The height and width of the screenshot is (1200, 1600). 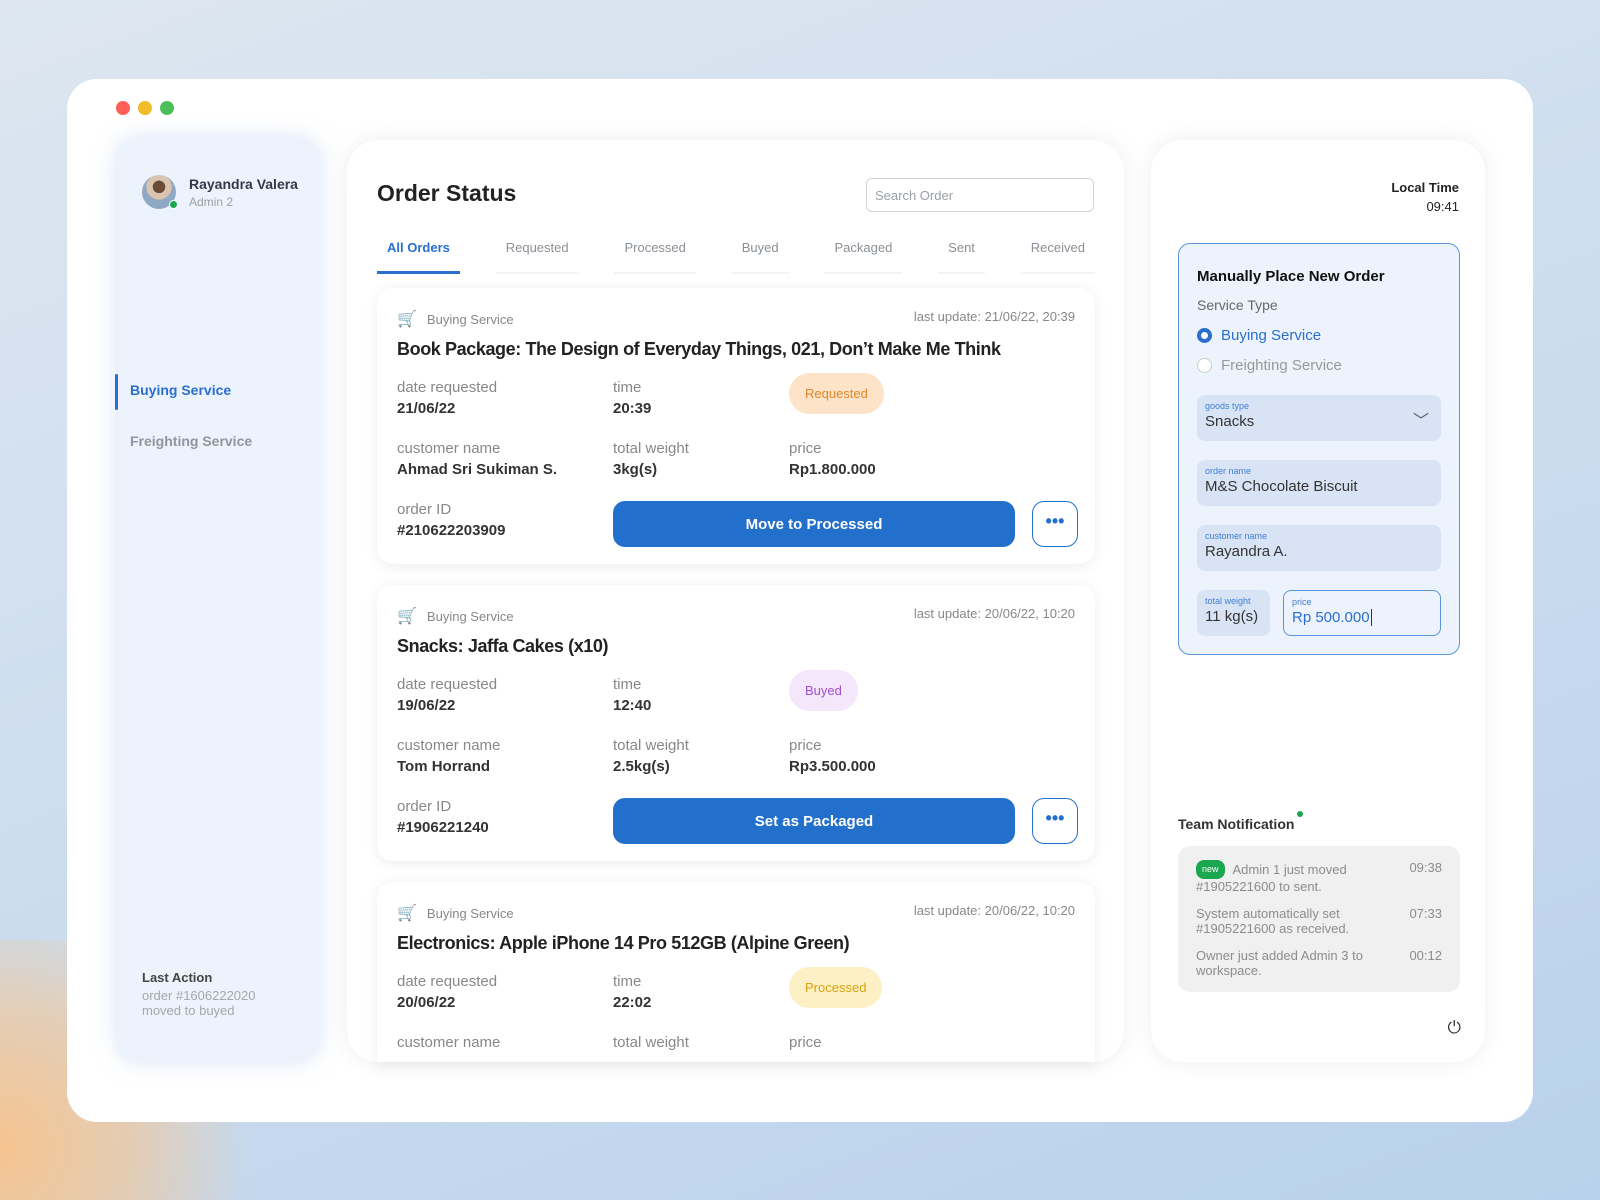 What do you see at coordinates (167, 108) in the screenshot?
I see `maximize-window-button` at bounding box center [167, 108].